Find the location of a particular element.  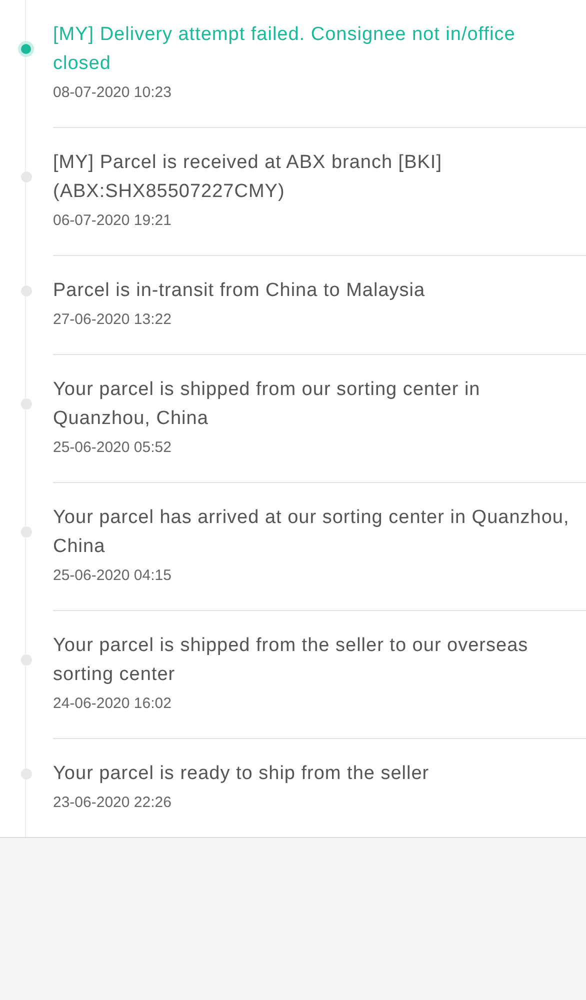

event-text: Your parcel is ready to ship from the seller is located at coordinates (241, 774).